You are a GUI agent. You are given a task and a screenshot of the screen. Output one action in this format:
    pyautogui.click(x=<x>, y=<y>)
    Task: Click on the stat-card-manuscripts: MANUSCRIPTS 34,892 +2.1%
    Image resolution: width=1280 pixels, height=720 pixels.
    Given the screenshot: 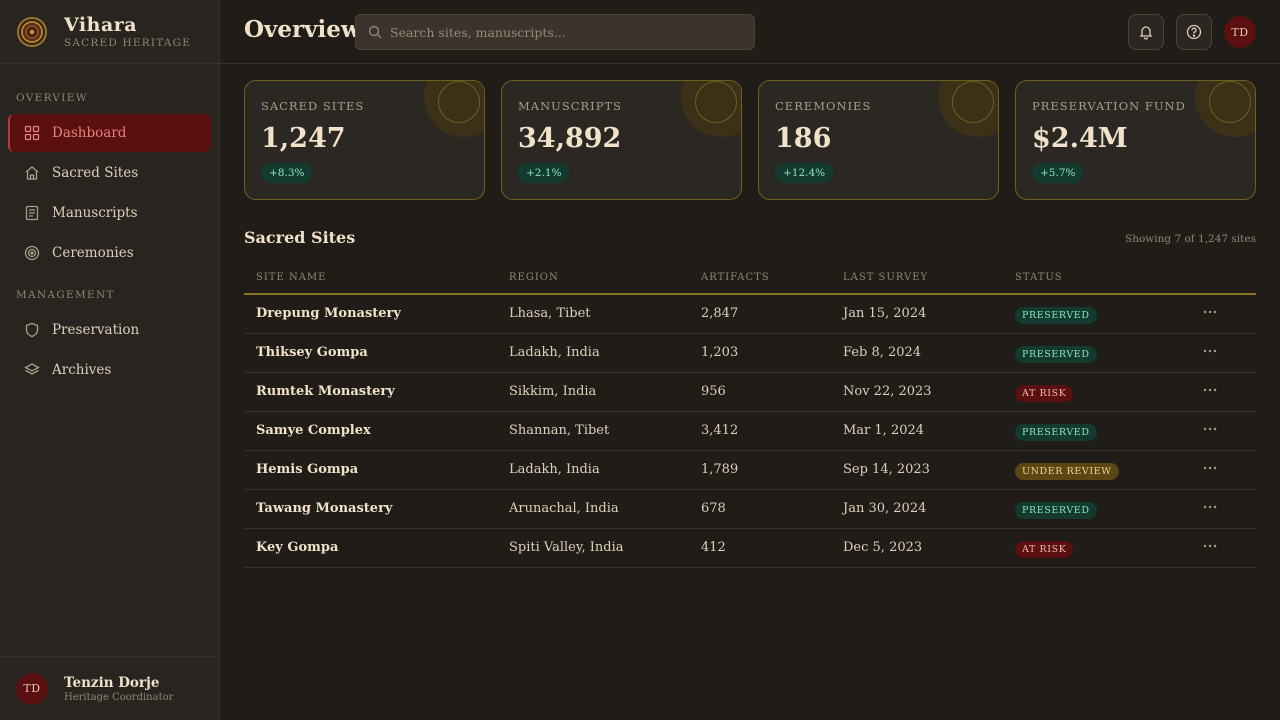 What is the action you would take?
    pyautogui.click(x=621, y=140)
    